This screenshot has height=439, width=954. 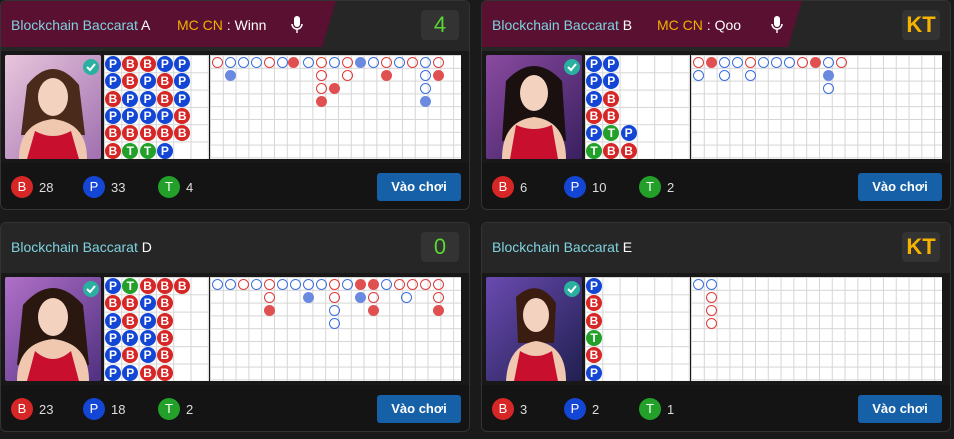 I want to click on tie-count: T4, so click(x=175, y=187).